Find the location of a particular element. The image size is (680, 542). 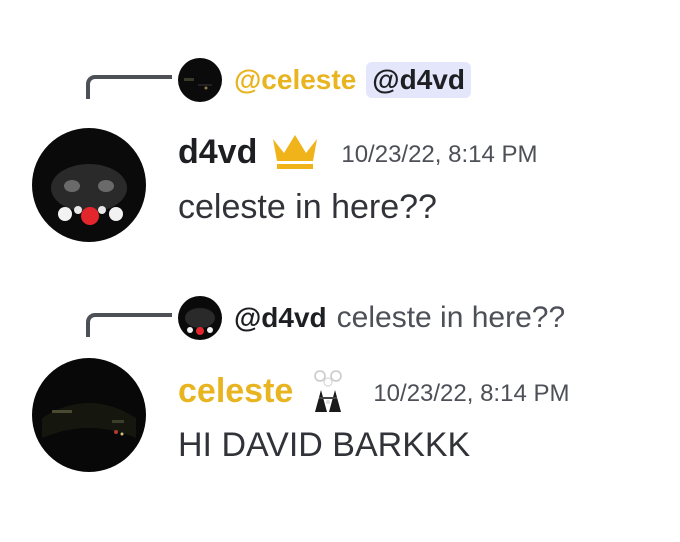

reply-preview: @d4vd celeste in here?? is located at coordinates (371, 318).